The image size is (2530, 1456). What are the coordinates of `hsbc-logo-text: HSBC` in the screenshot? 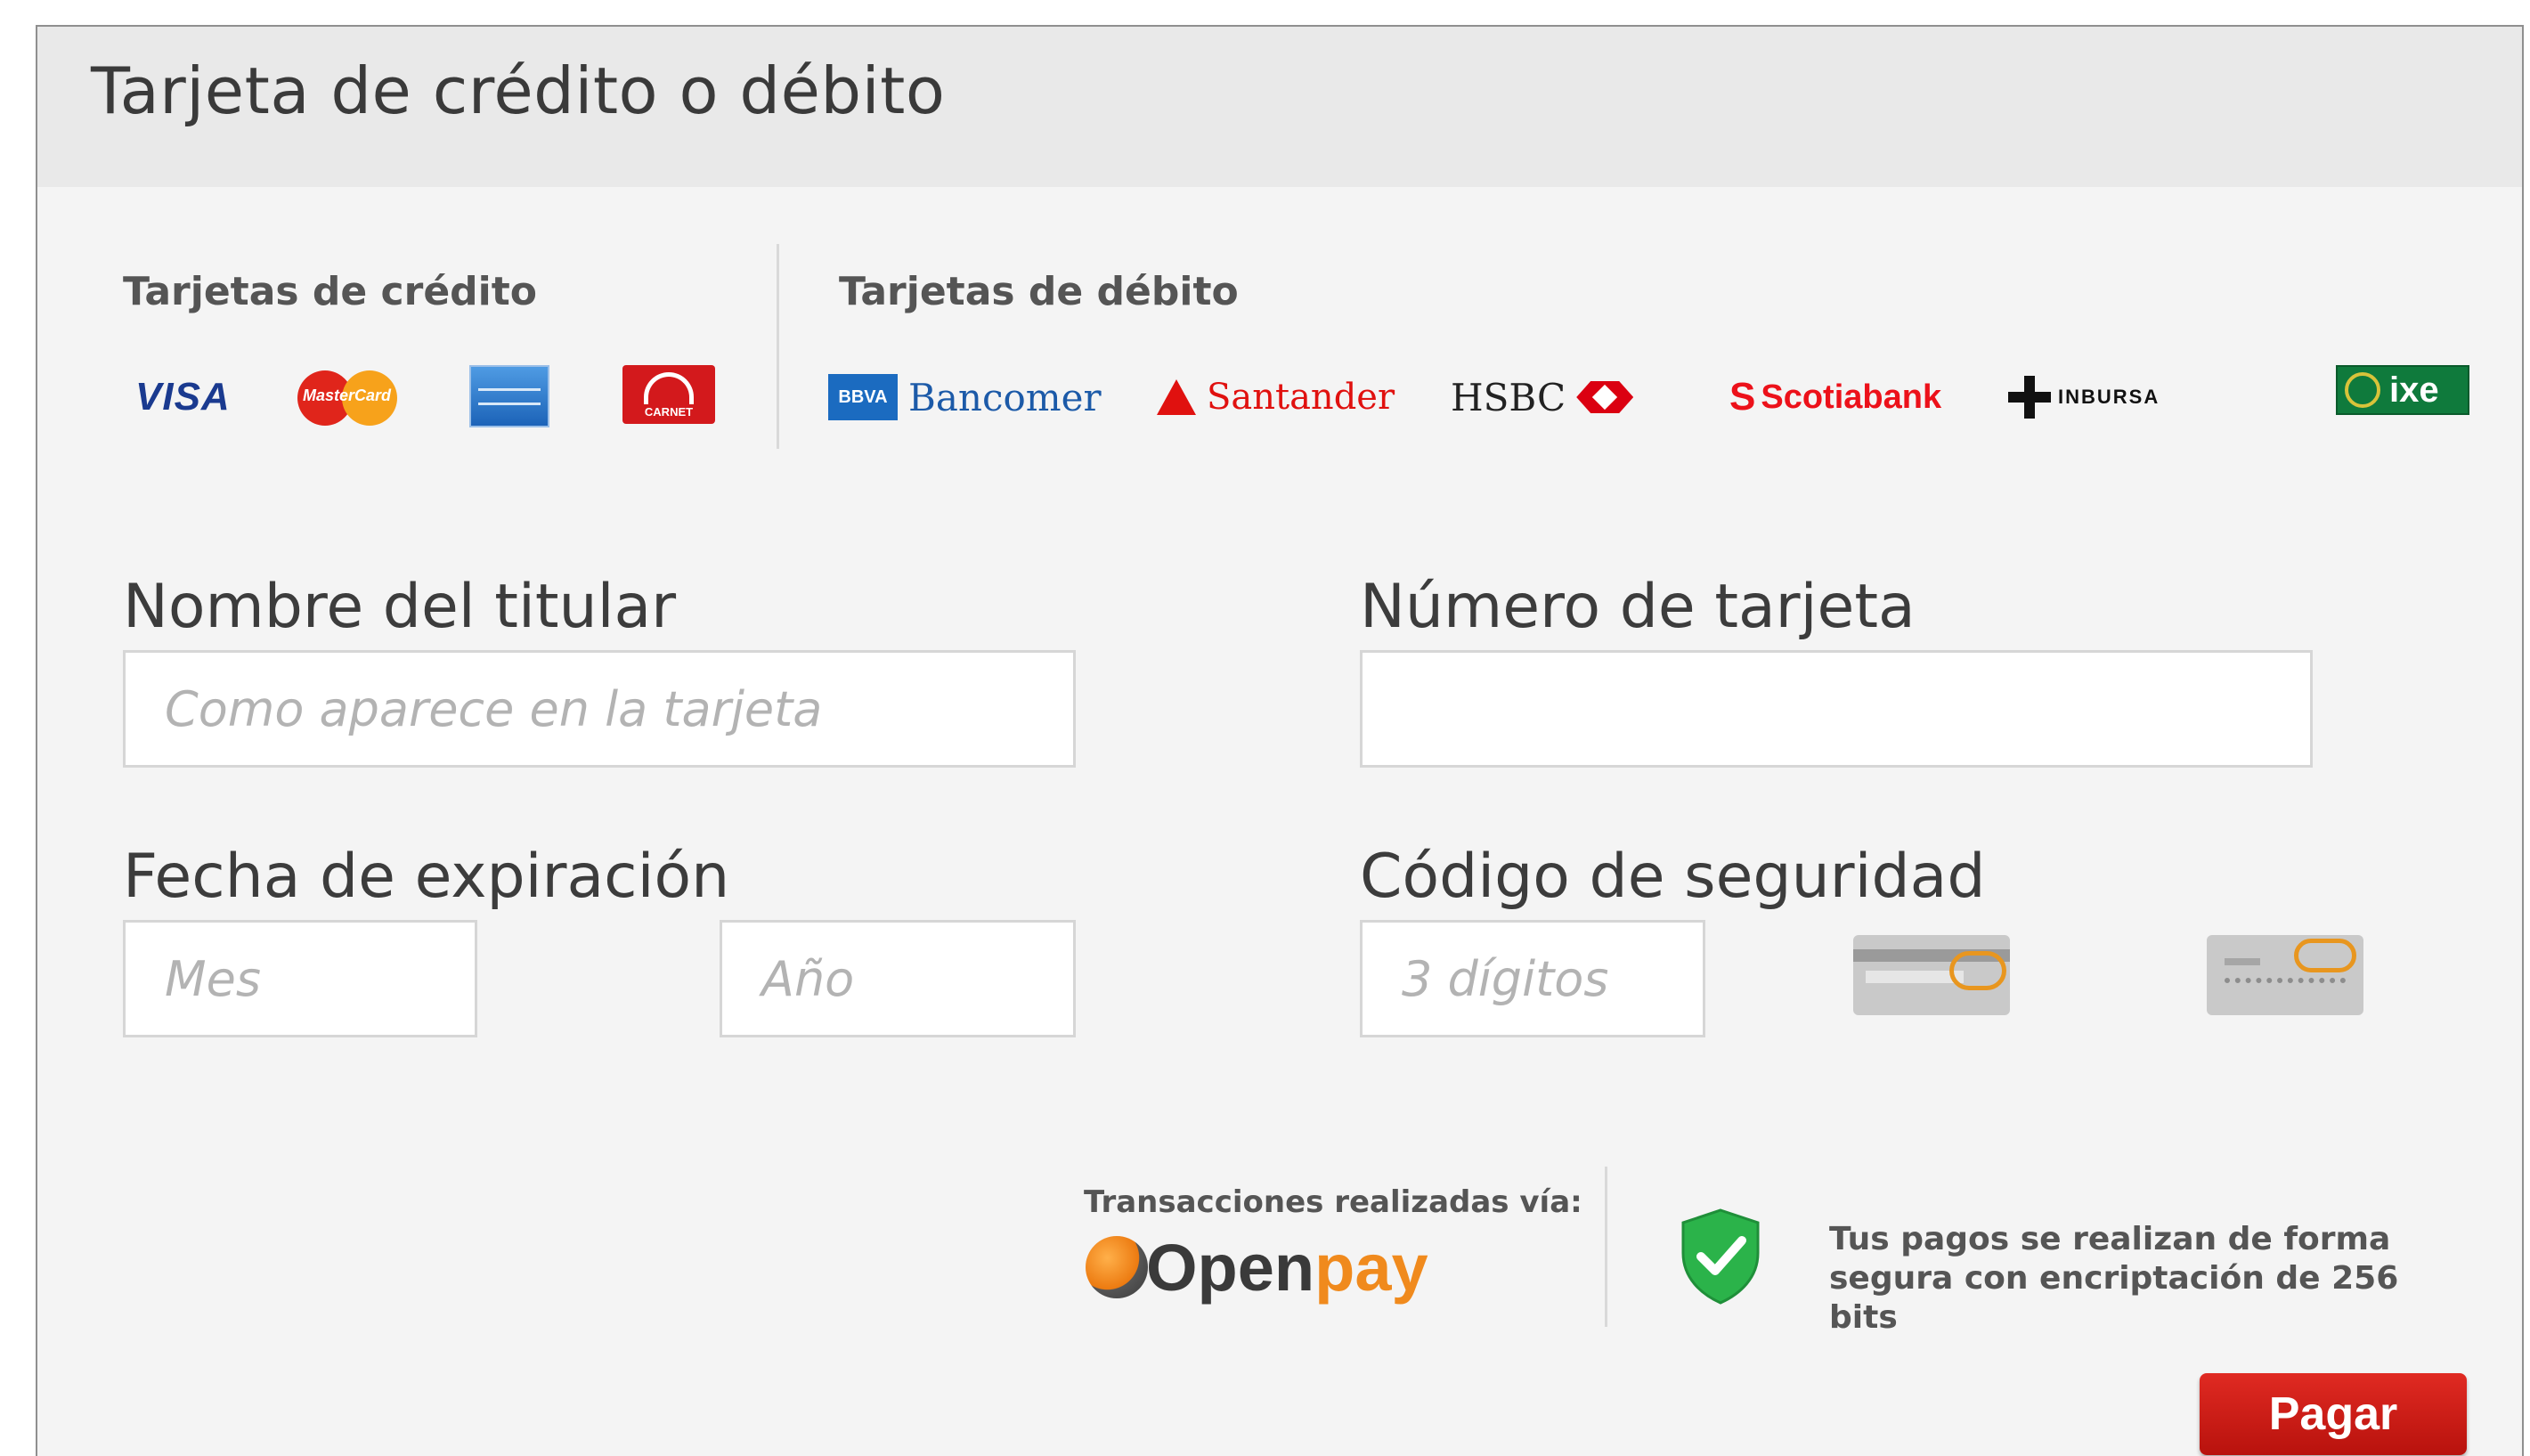 It's located at (1508, 397).